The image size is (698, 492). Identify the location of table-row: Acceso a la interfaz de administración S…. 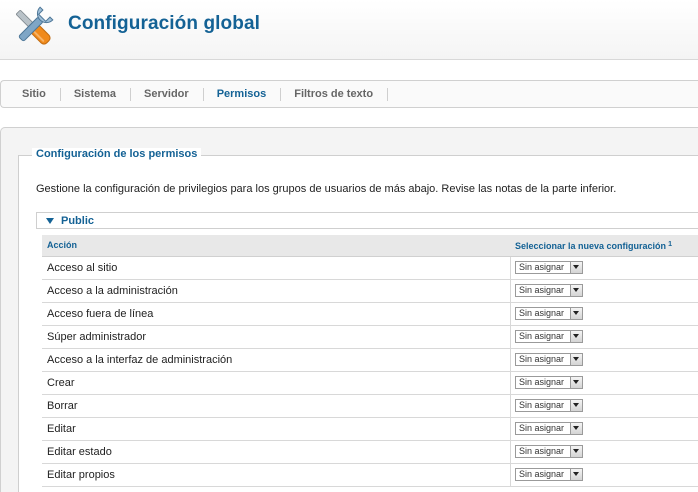
(370, 360).